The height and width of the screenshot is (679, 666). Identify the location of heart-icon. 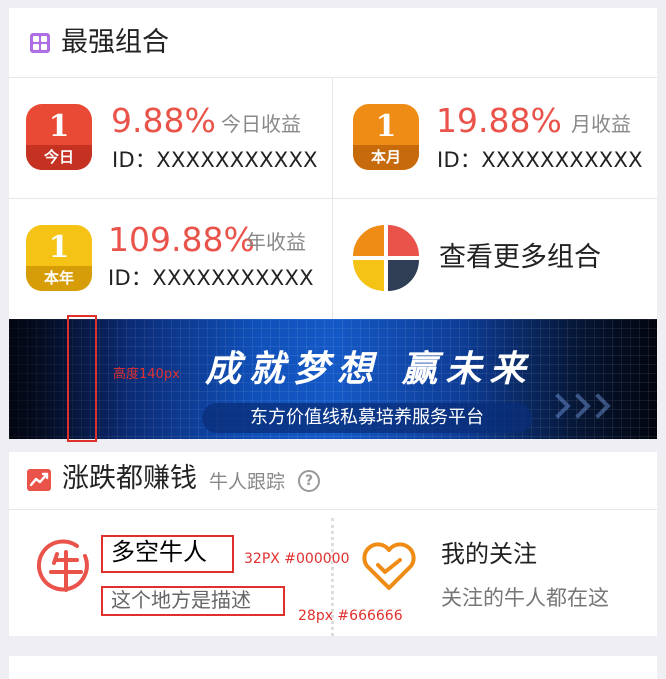
(389, 566).